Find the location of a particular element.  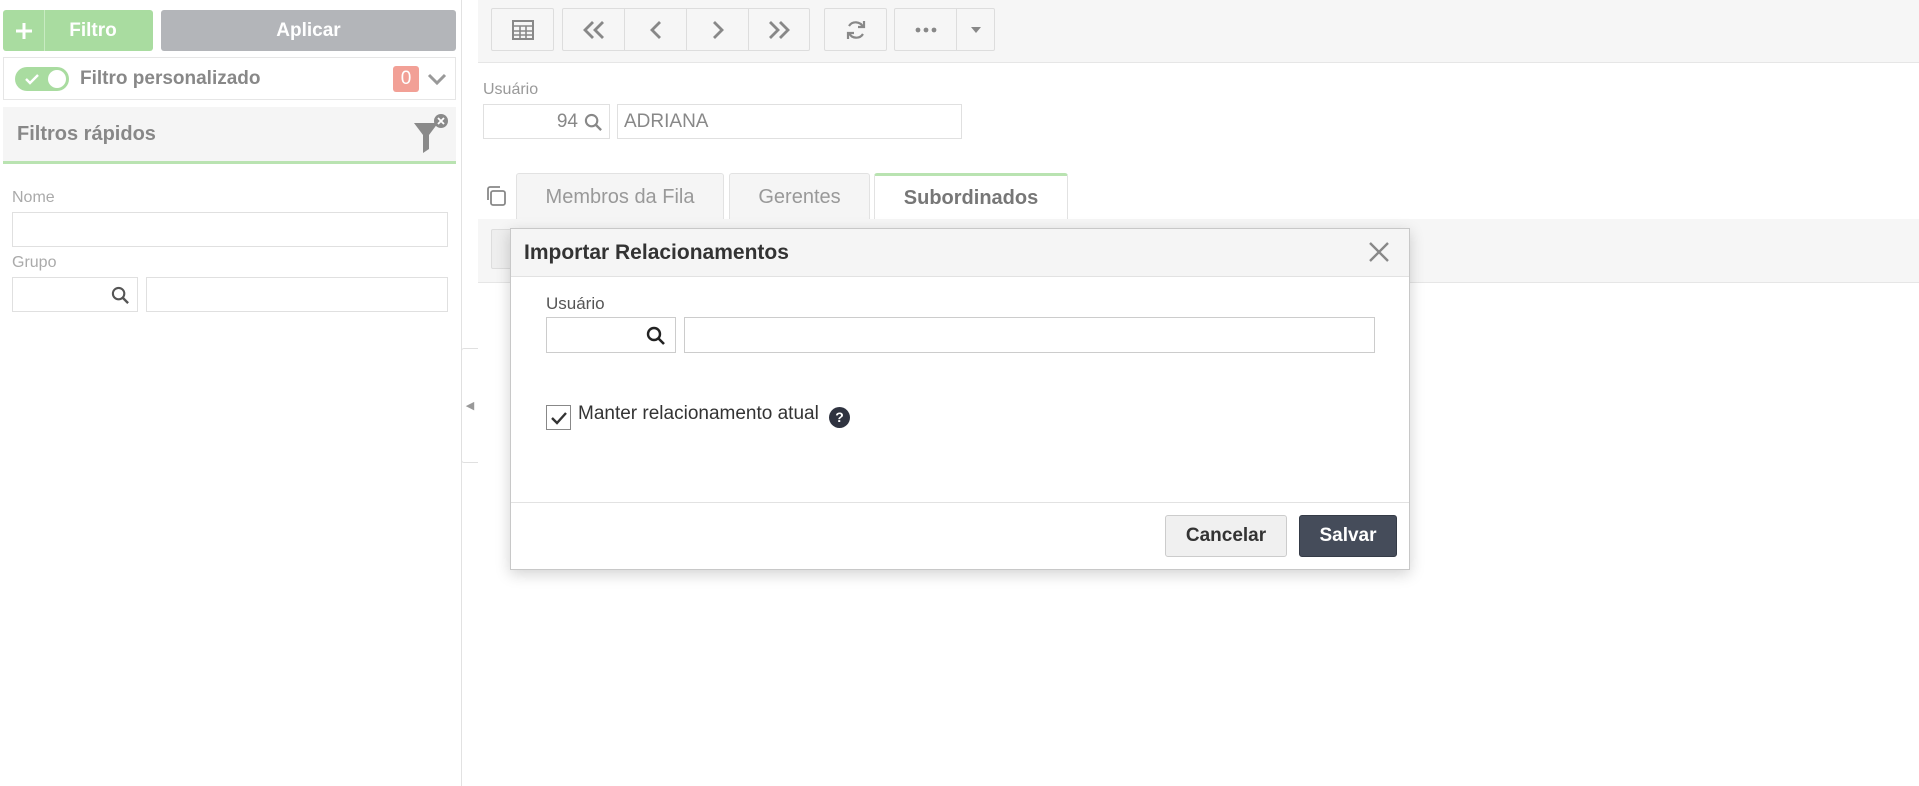

toolbar is located at coordinates (1198, 31).